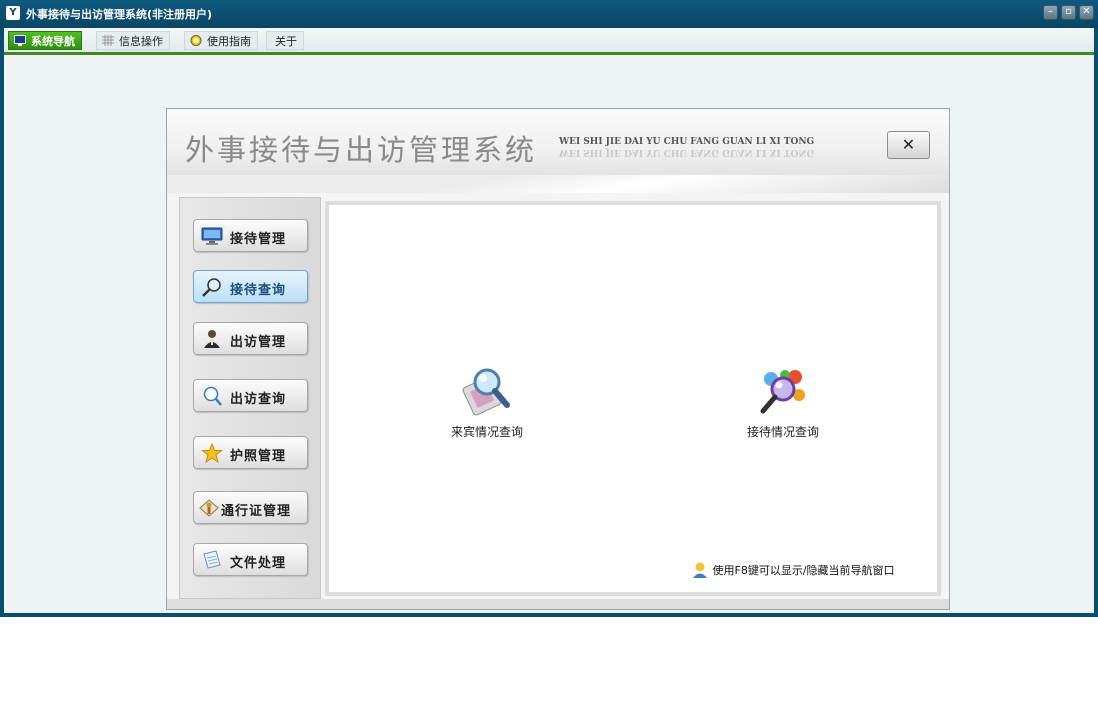  I want to click on feature-label: 接待情况查询, so click(782, 432).